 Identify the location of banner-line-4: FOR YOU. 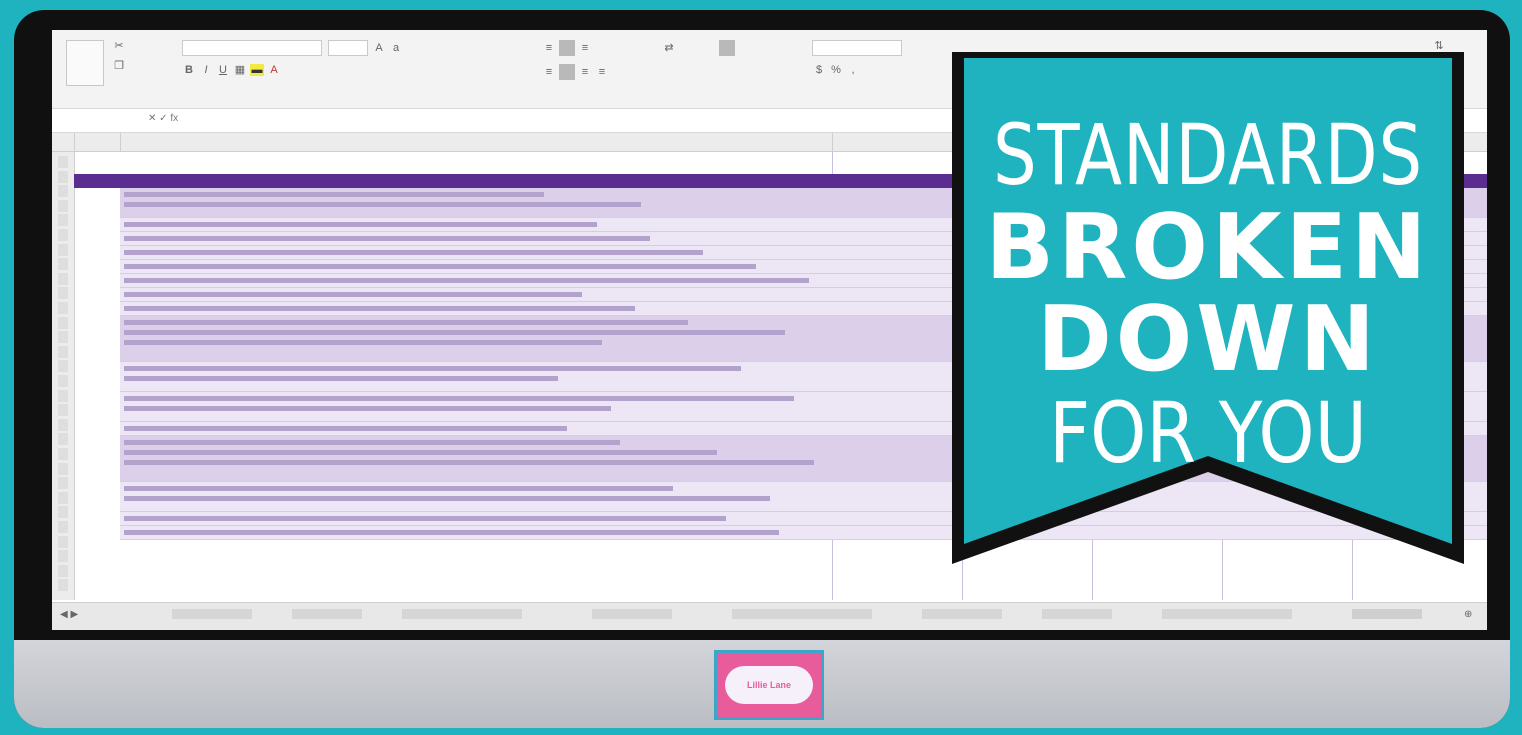
(1208, 433).